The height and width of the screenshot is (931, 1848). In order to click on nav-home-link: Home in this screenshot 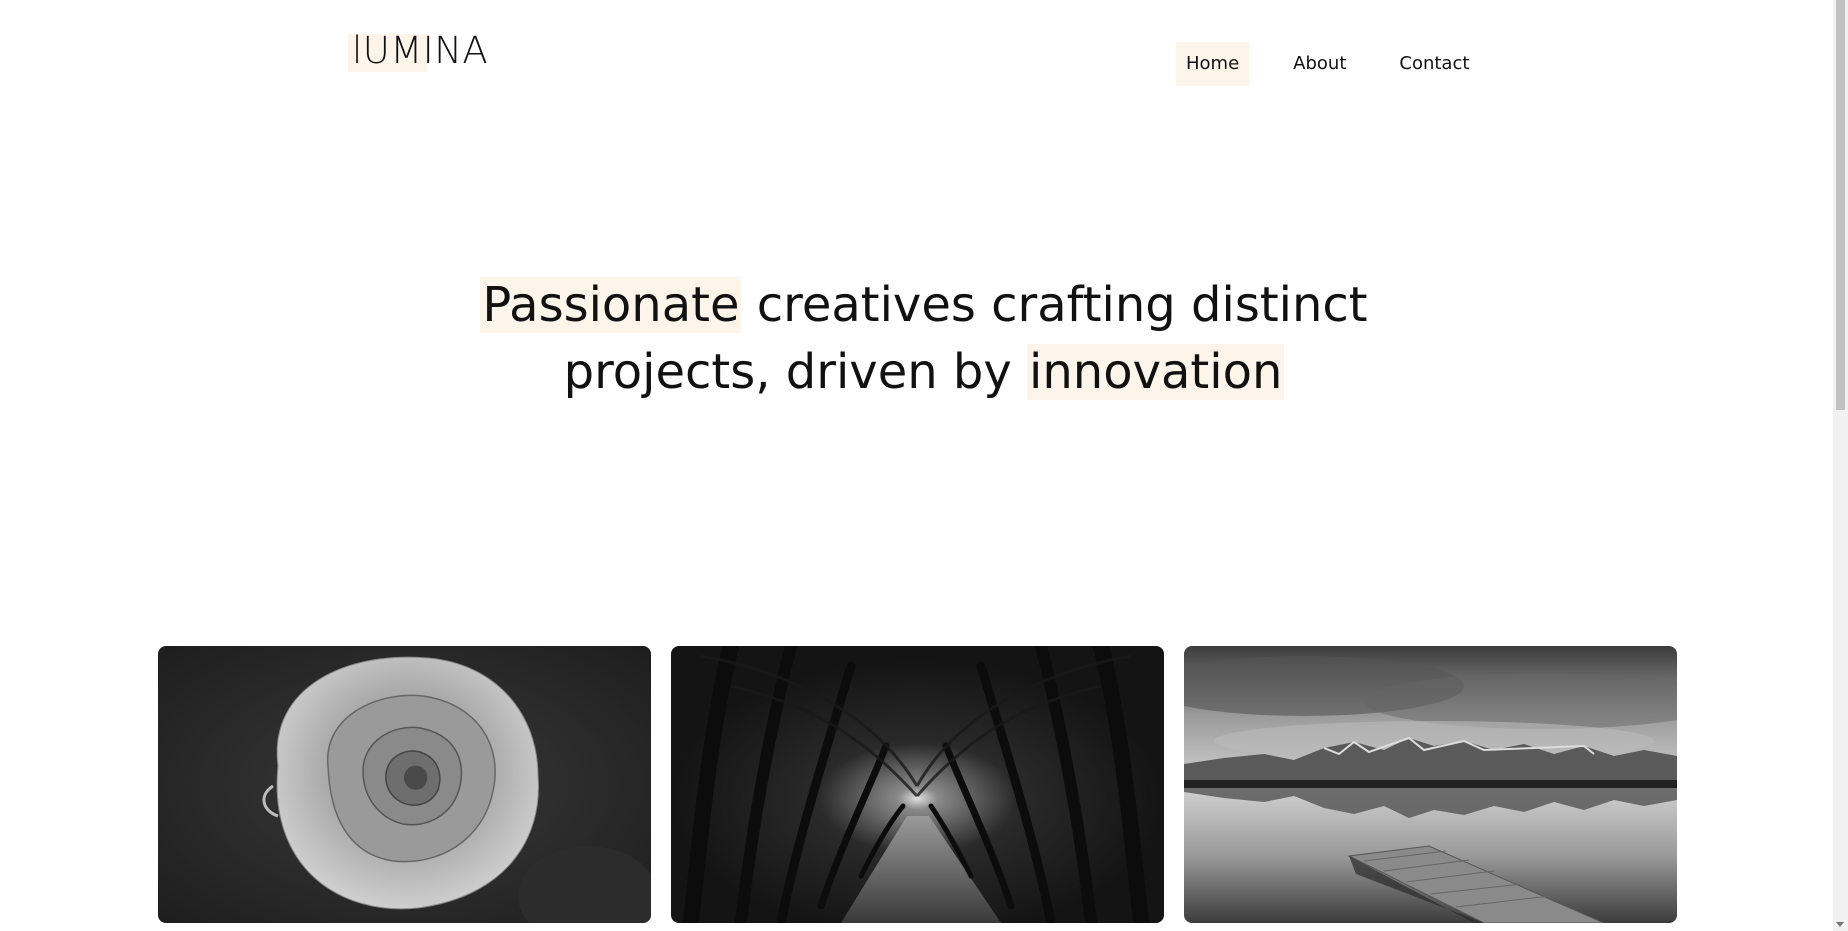, I will do `click(1213, 64)`.